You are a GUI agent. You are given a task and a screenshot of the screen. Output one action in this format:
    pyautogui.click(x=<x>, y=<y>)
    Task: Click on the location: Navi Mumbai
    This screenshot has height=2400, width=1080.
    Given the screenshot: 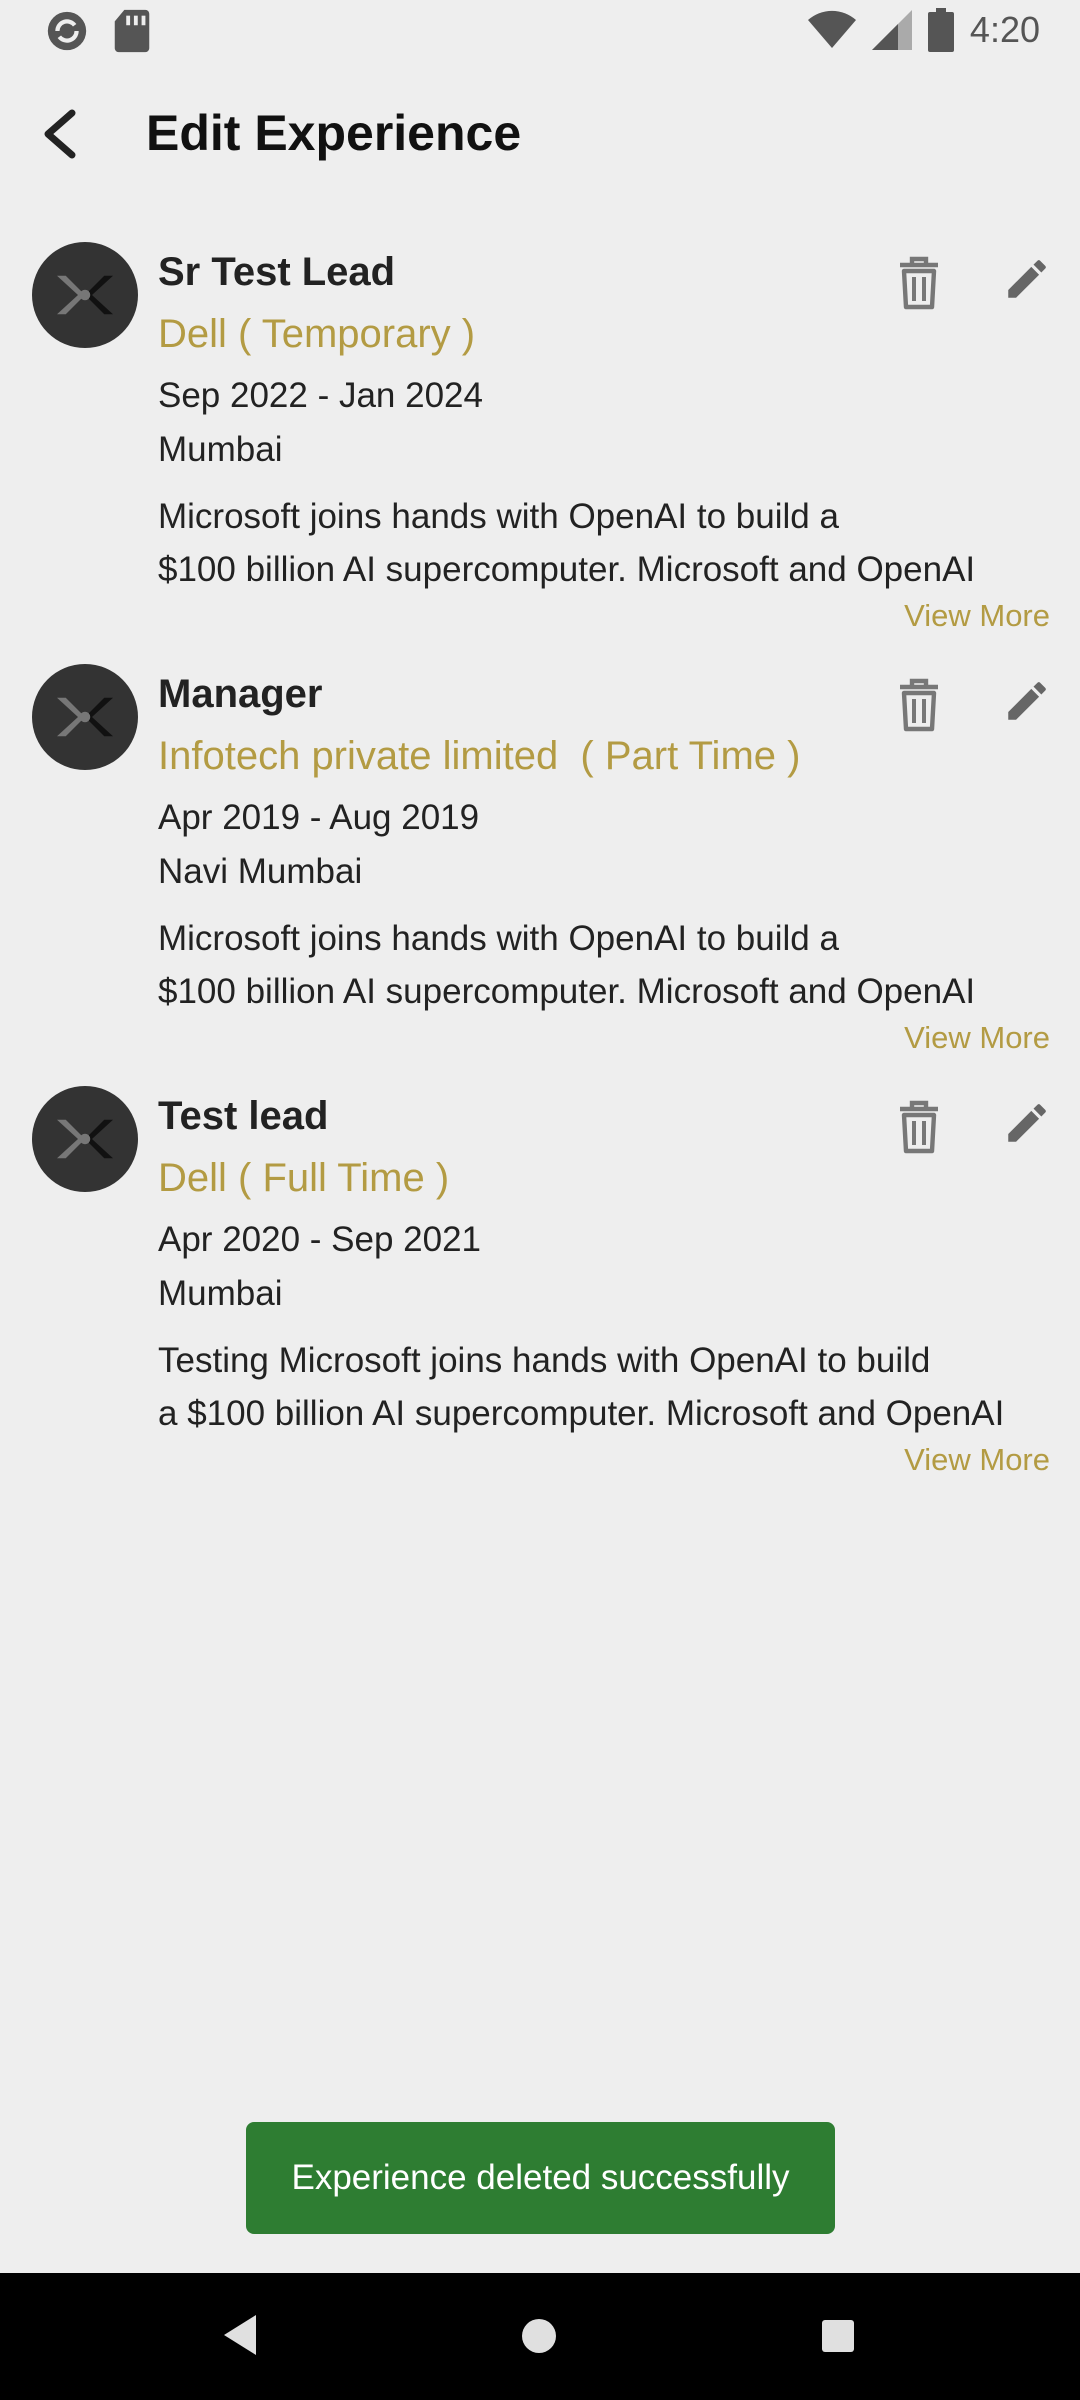 What is the action you would take?
    pyautogui.click(x=260, y=871)
    